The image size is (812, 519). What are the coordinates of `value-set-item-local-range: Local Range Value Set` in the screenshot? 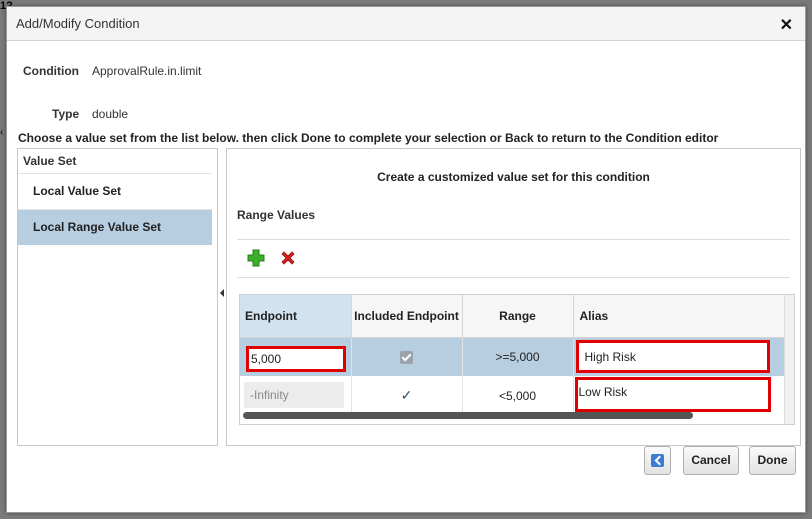 It's located at (115, 227).